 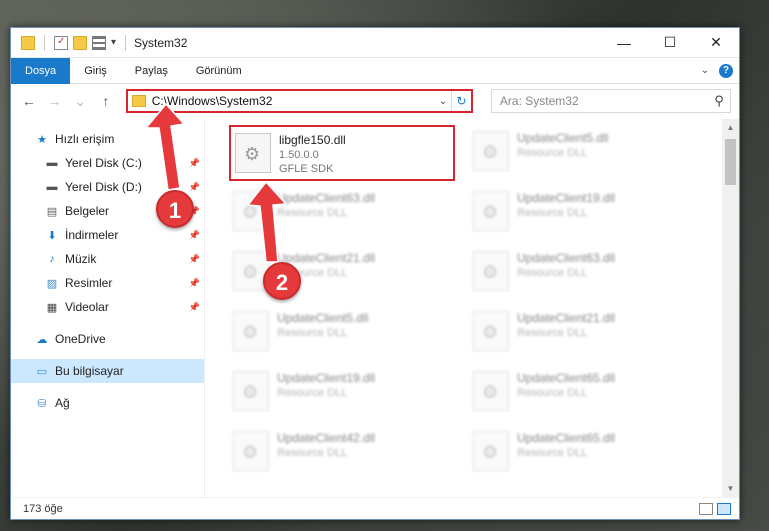 I want to click on properties-icon, so click(x=61, y=42).